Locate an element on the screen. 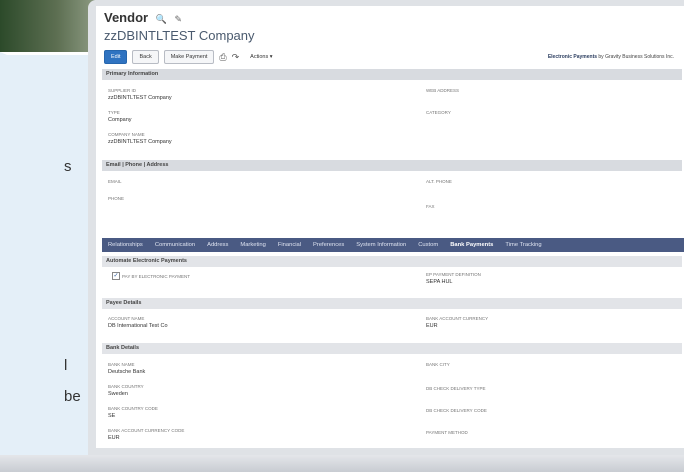  tab-marketing: Marketing is located at coordinates (252, 245).